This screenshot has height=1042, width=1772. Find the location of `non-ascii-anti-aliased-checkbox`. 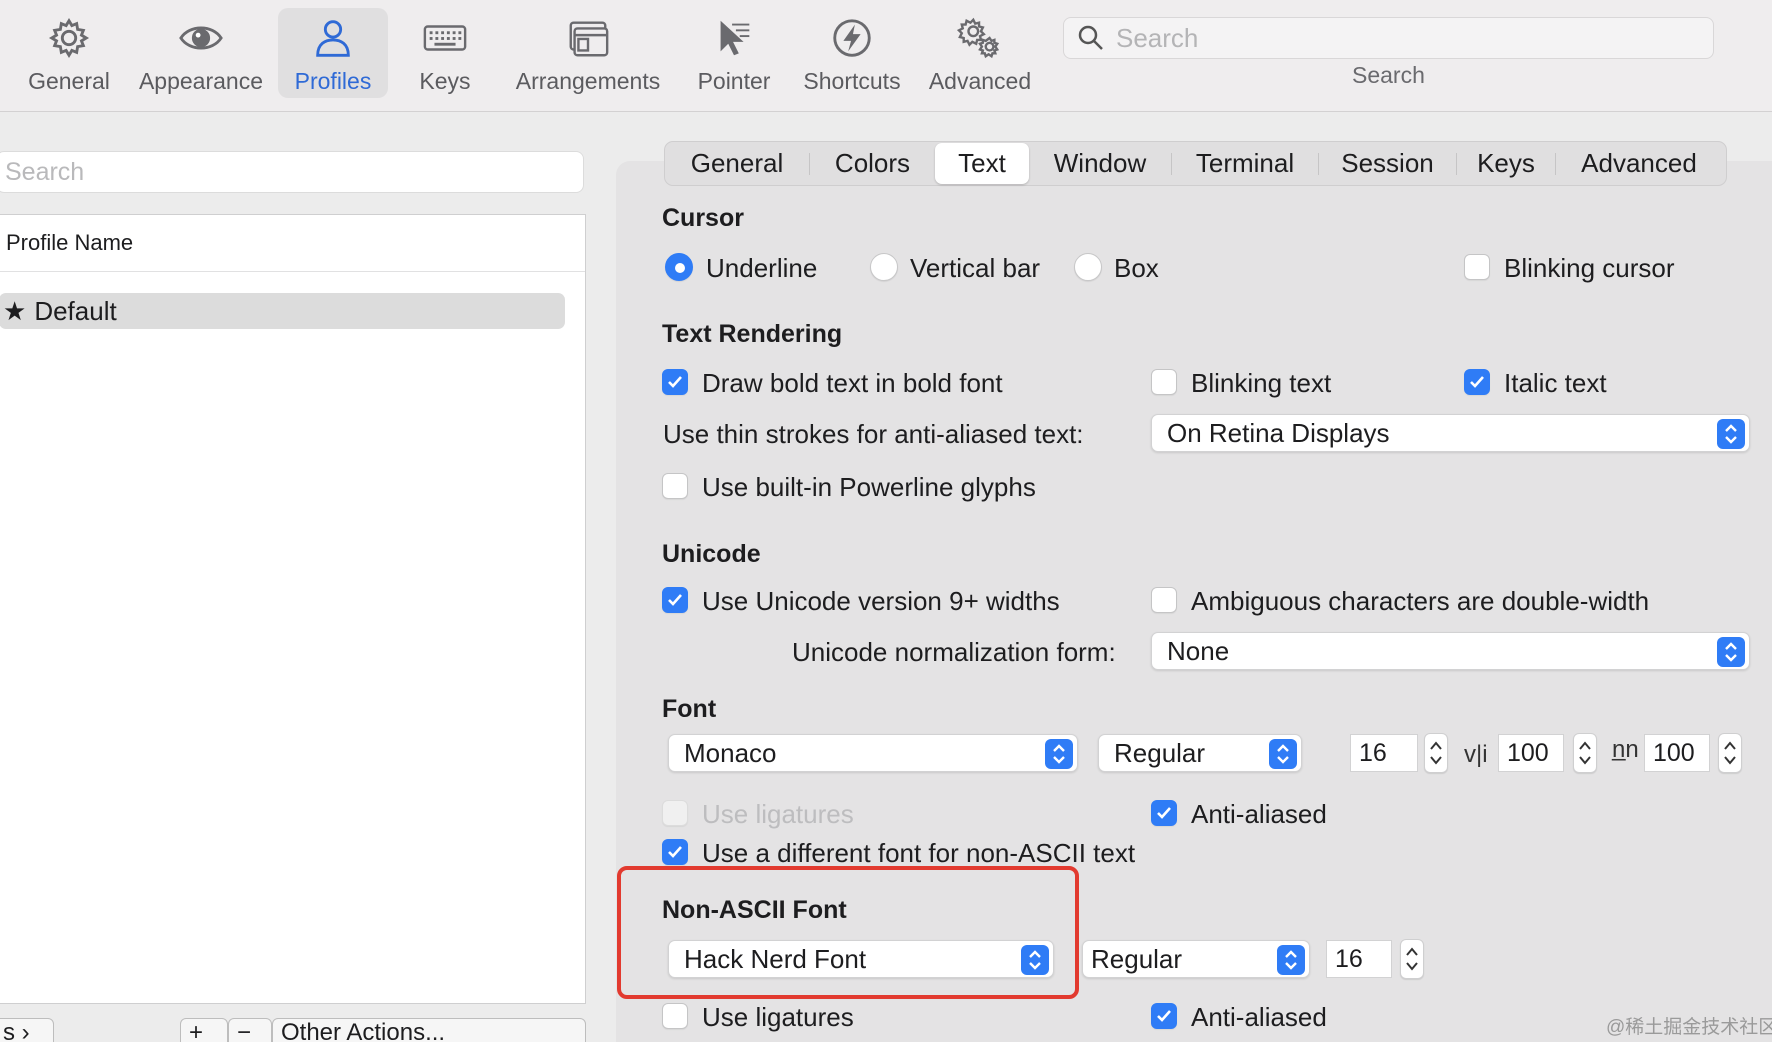

non-ascii-anti-aliased-checkbox is located at coordinates (1164, 1016).